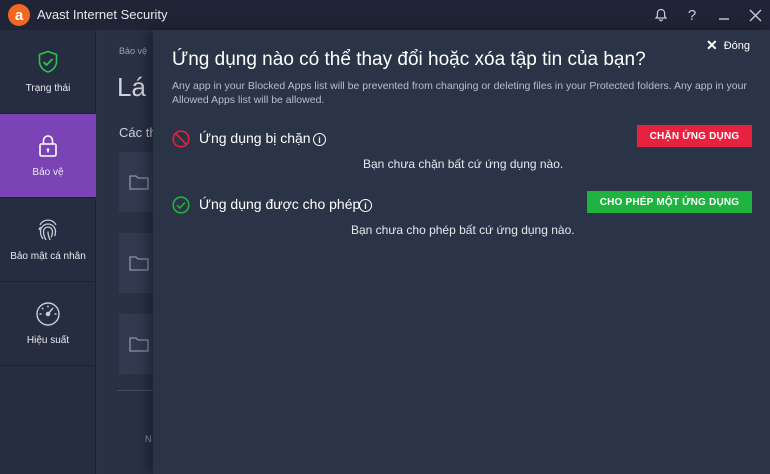  What do you see at coordinates (181, 139) in the screenshot?
I see `blocked-icon` at bounding box center [181, 139].